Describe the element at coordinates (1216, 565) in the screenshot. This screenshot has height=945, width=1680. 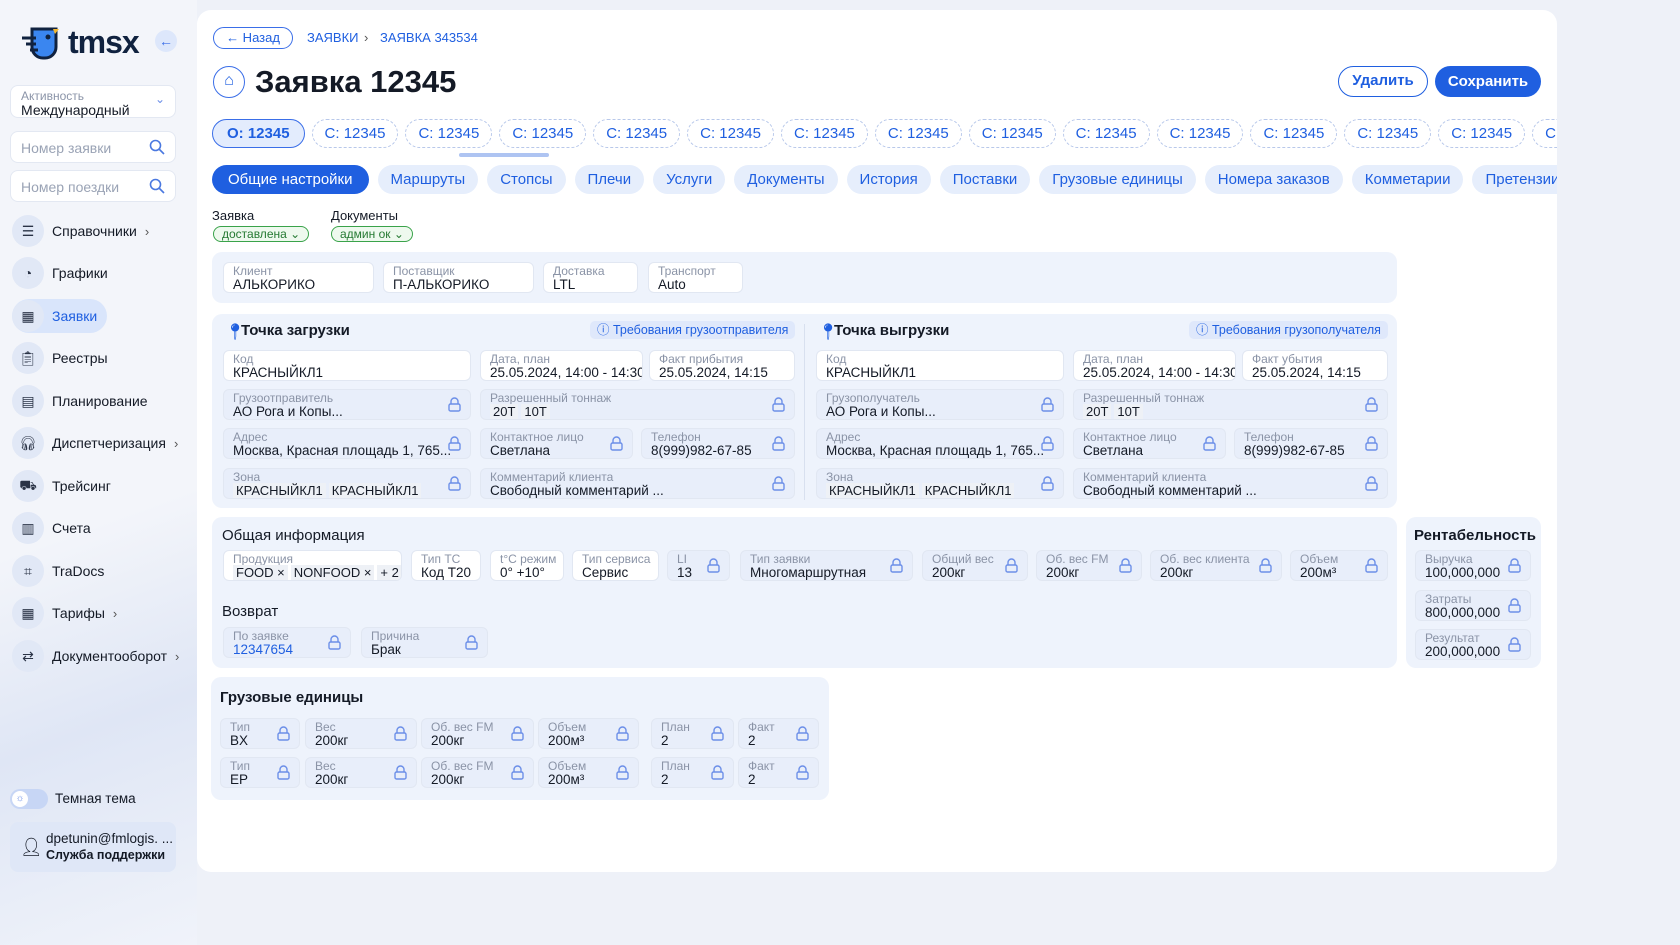
I see `general-field: Об. вес клиента 200кг` at that location.